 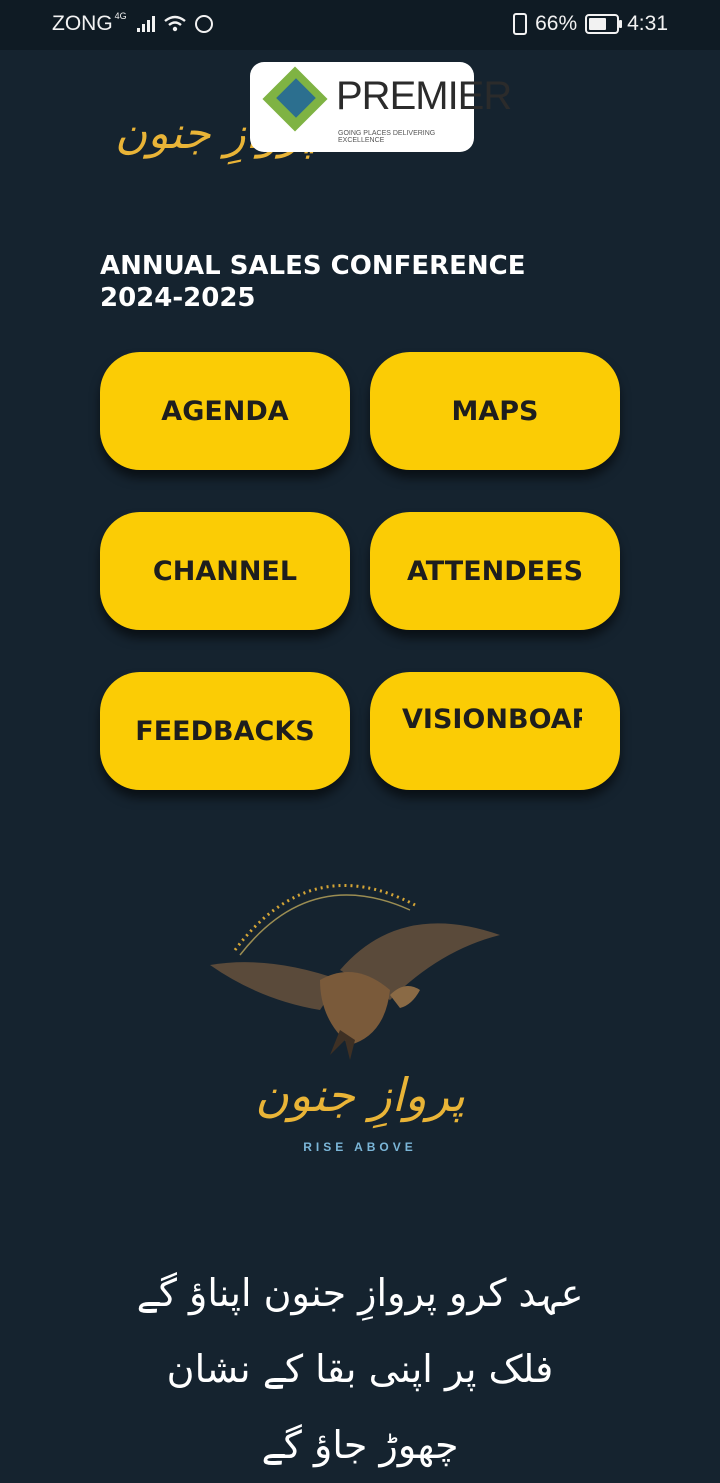 What do you see at coordinates (604, 24) in the screenshot?
I see `battery-icon` at bounding box center [604, 24].